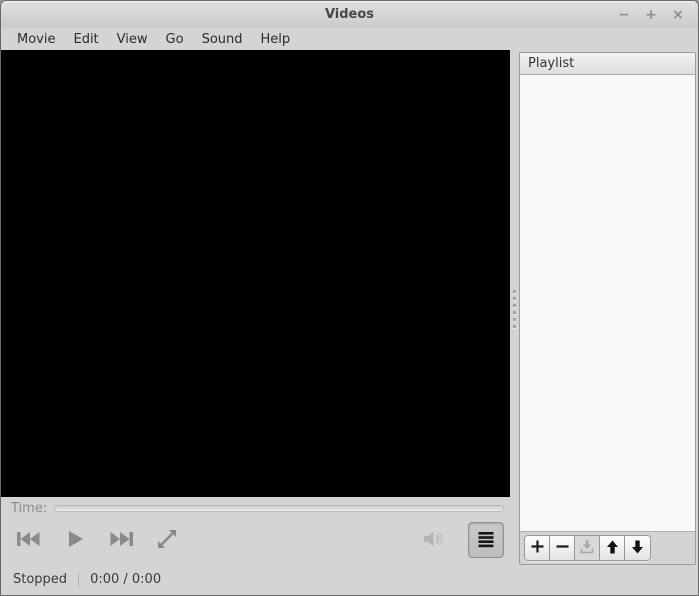 Image resolution: width=699 pixels, height=596 pixels. I want to click on previous-button, so click(29, 540).